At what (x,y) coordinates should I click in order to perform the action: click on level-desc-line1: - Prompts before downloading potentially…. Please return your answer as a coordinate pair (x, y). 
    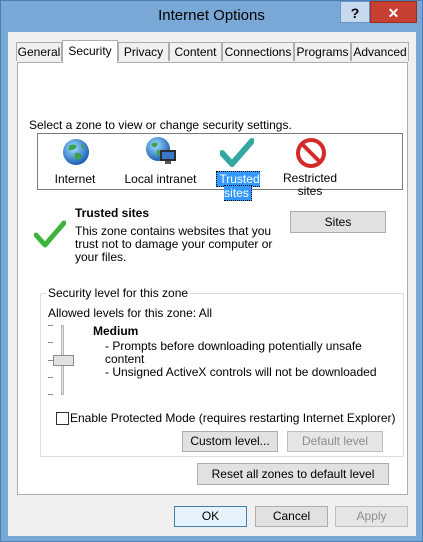
    Looking at the image, I should click on (233, 346).